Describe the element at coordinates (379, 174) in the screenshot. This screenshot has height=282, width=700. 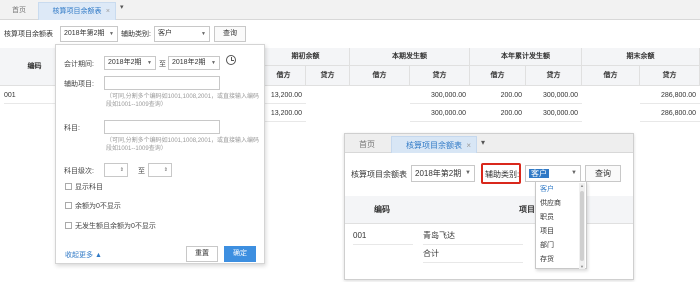
I see `inset-report-label: 核算项目余额表` at that location.